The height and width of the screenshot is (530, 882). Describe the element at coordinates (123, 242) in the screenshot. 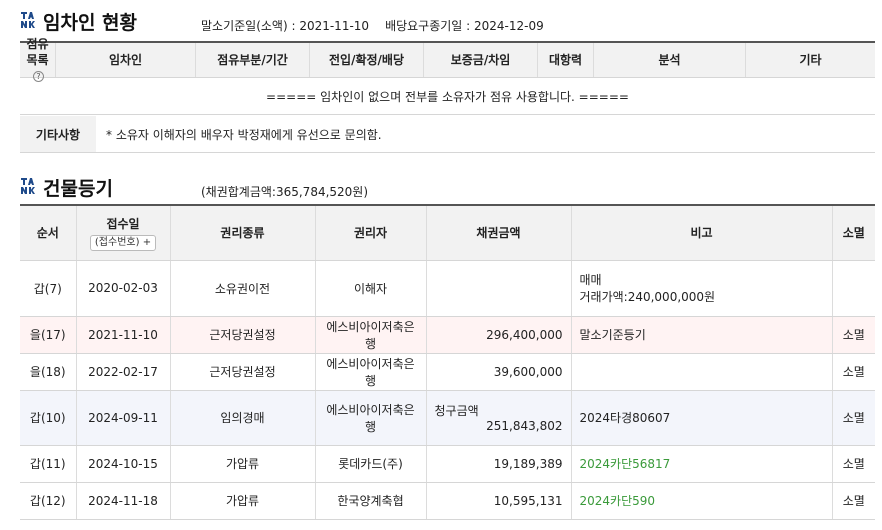

I see `receipt-number-toggle-button: (접수번호) +` at that location.